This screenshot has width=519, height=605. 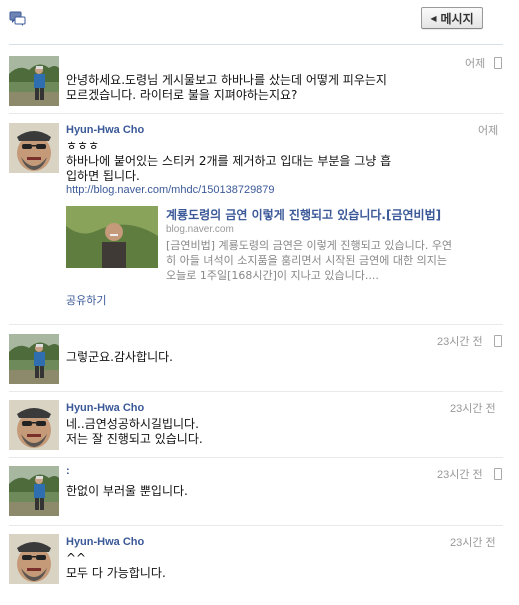 I want to click on sender-name: :, so click(x=68, y=471).